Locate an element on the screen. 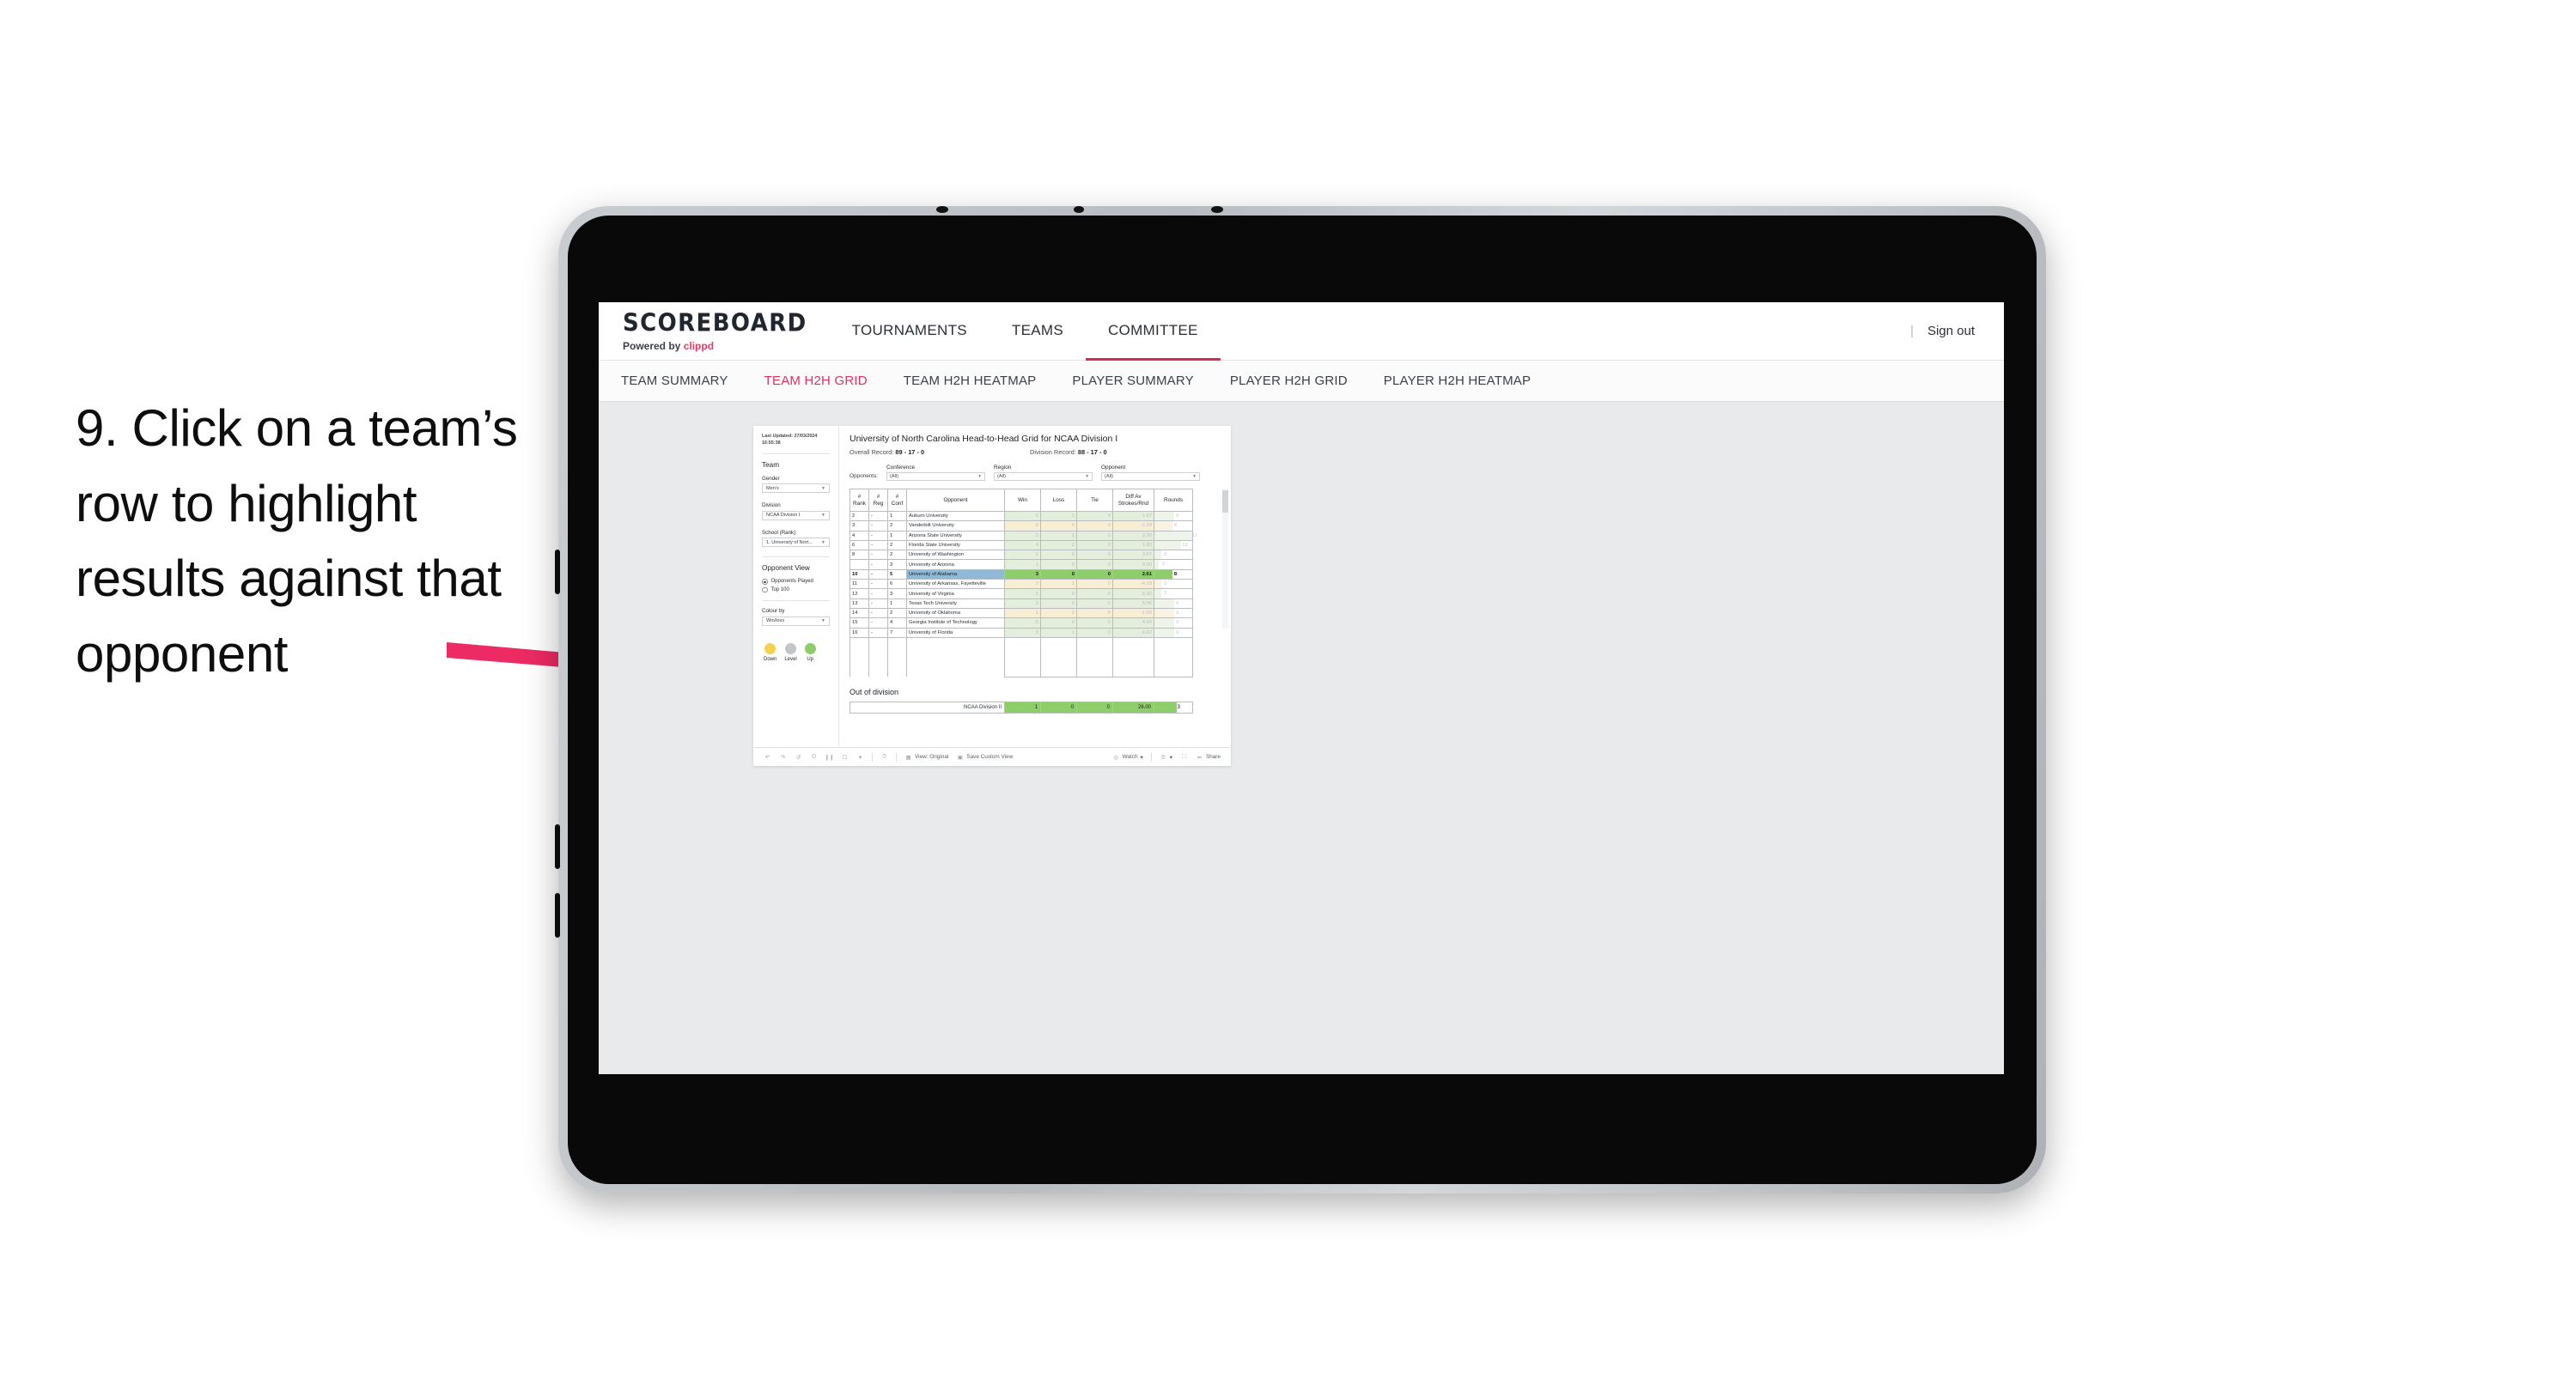 Image resolution: width=2576 pixels, height=1385 pixels. col-rounds: Rounds is located at coordinates (1173, 500).